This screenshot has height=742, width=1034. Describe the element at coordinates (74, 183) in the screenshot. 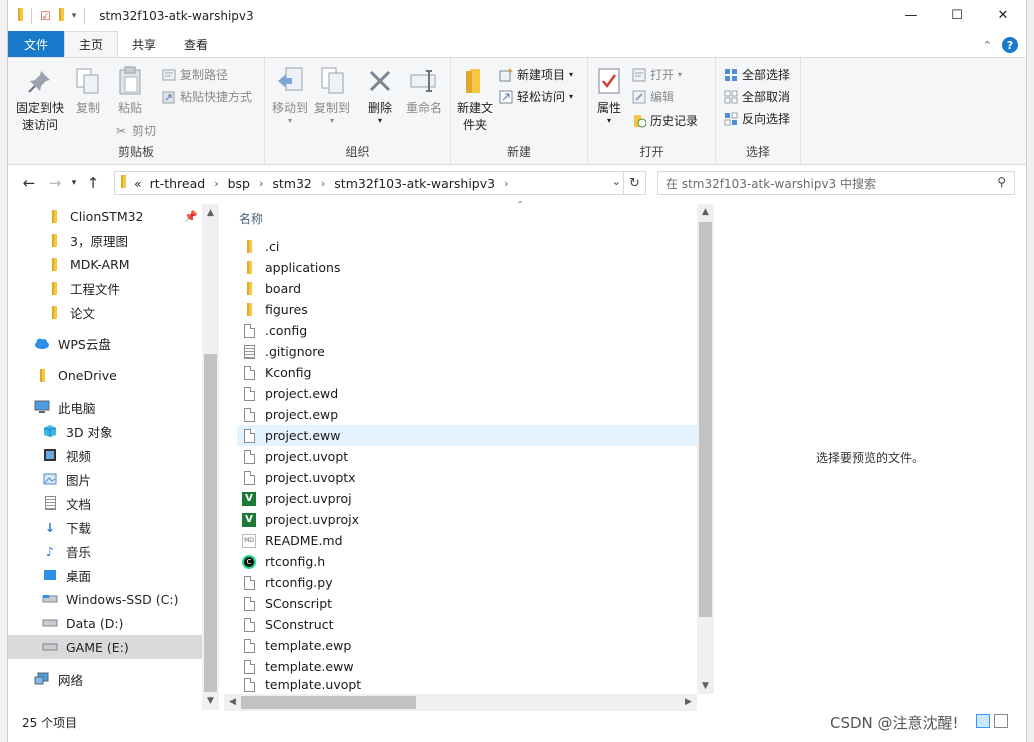

I see `recent-locations-icon: ▾` at that location.